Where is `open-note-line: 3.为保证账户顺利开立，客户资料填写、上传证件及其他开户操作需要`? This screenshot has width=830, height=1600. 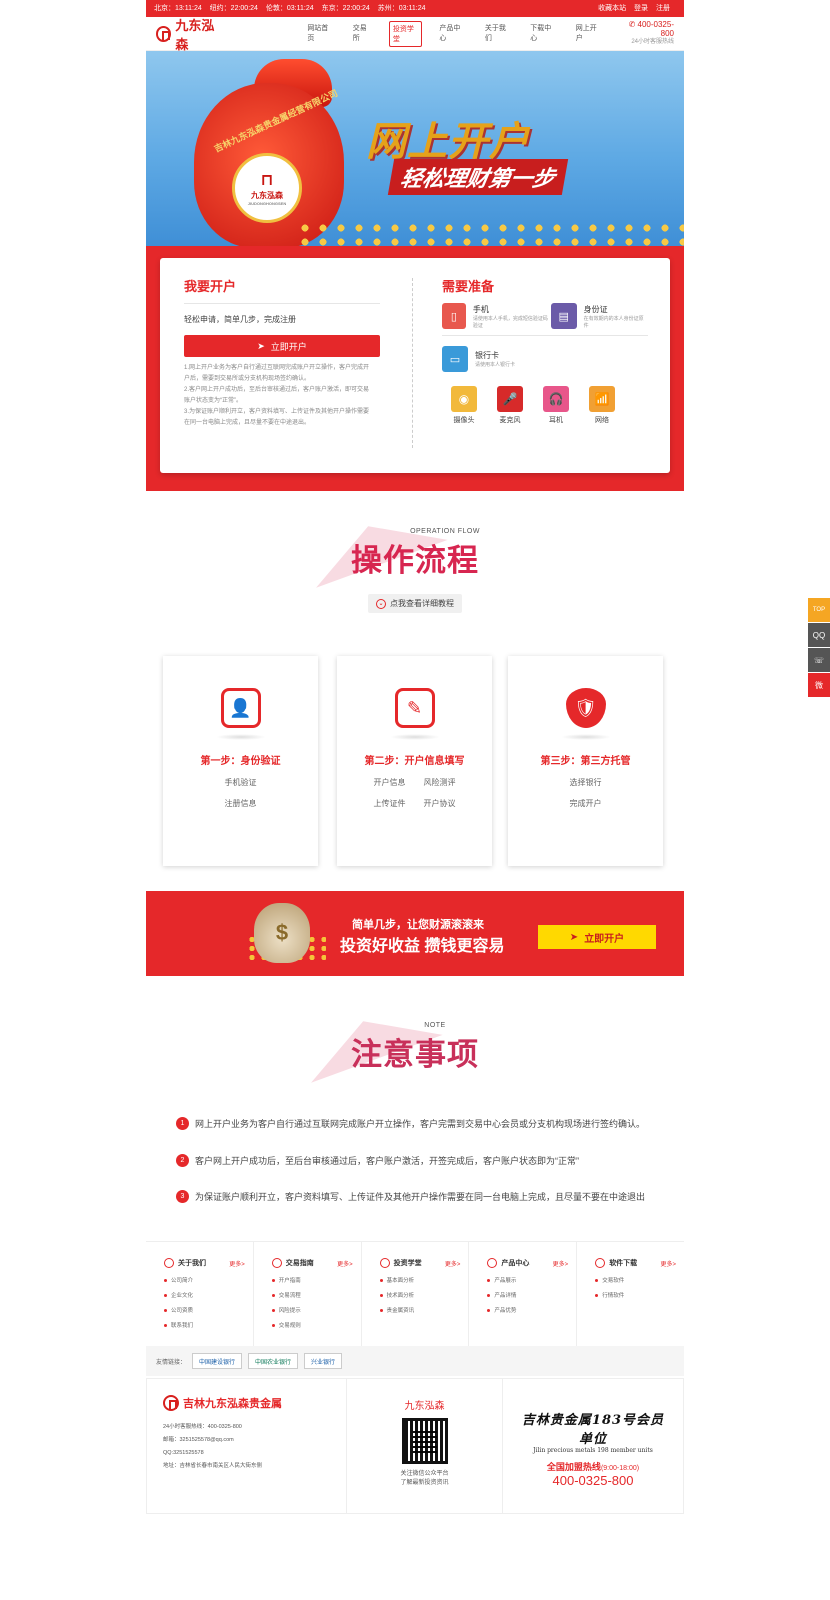 open-note-line: 3.为保证账户顺利开立，客户资料填写、上传证件及其他开户操作需要 is located at coordinates (277, 412).